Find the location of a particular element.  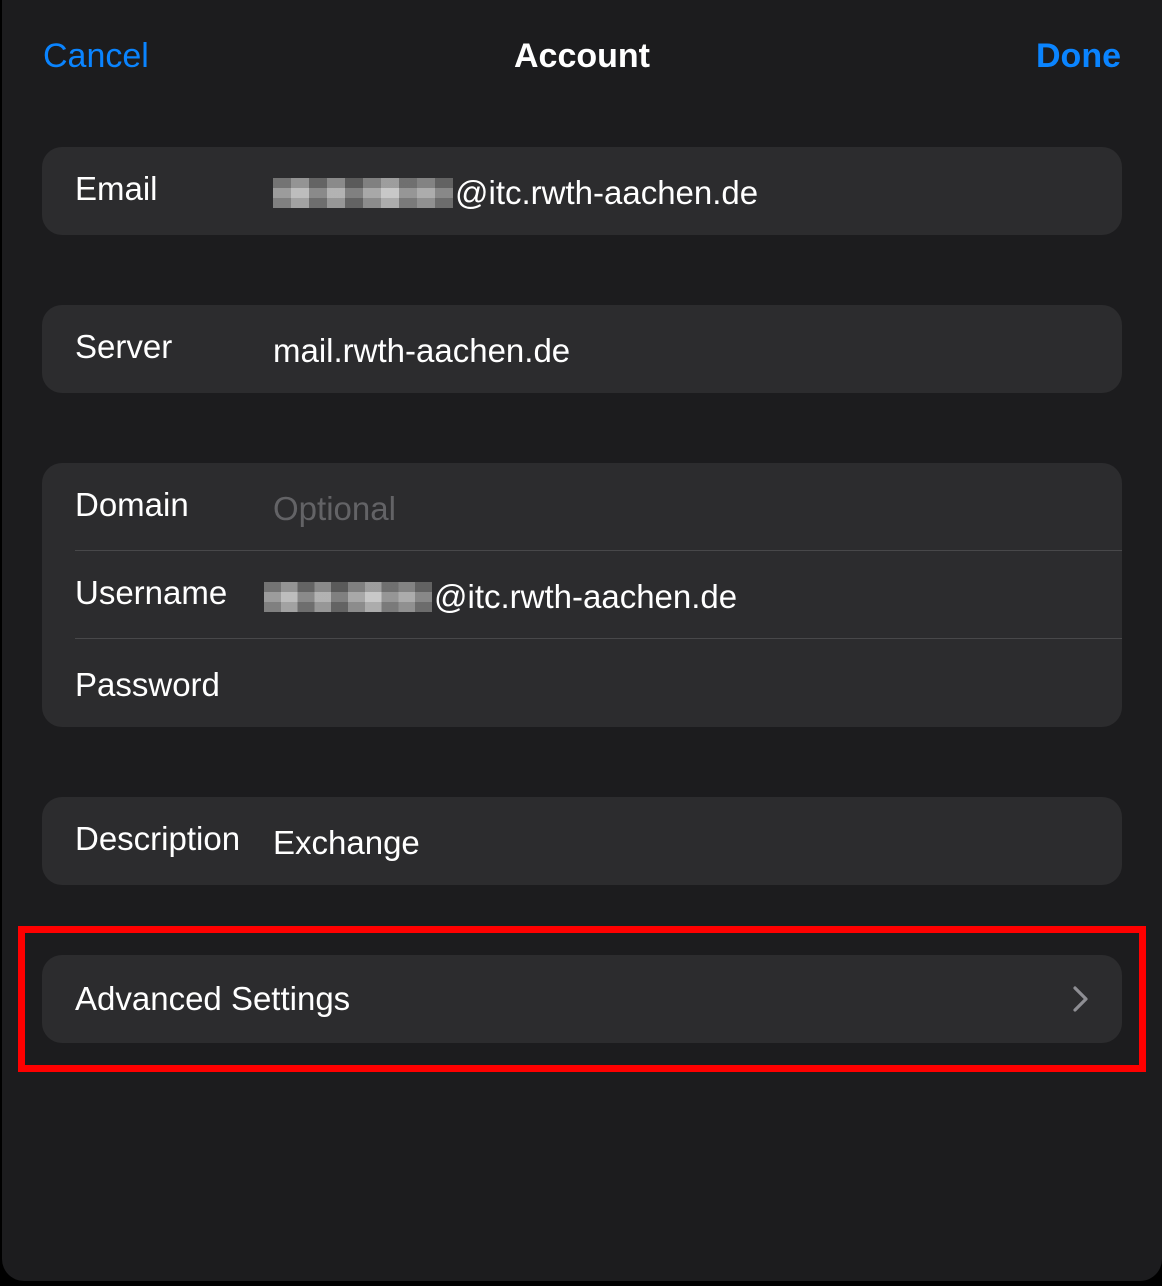

password-field is located at coordinates (673, 685).